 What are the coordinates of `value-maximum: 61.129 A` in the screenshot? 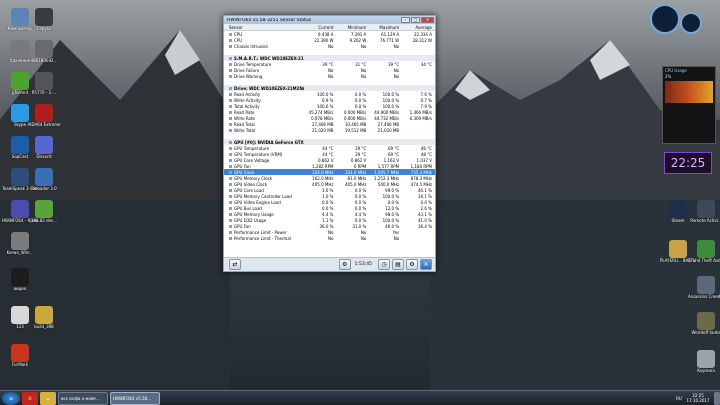 It's located at (390, 34).